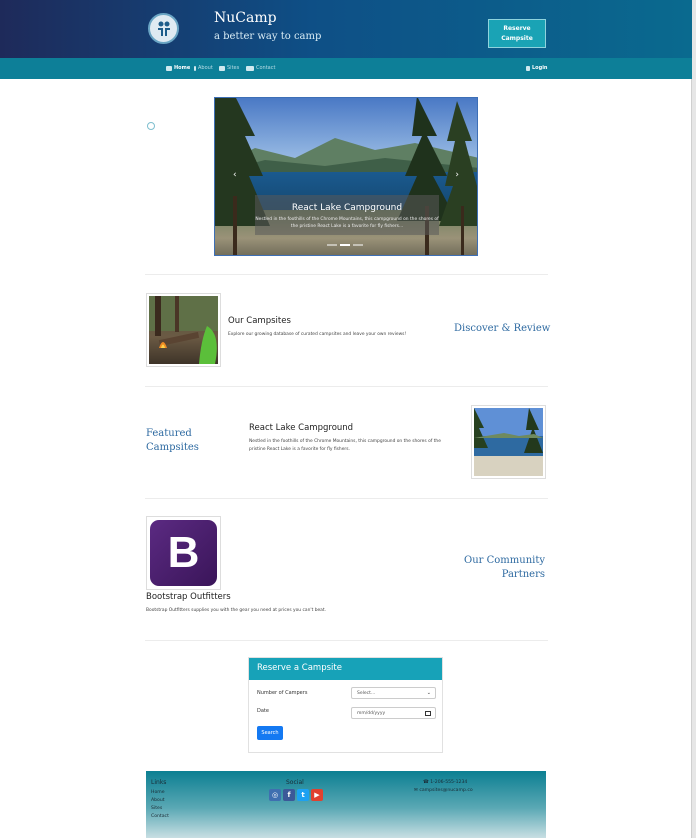 This screenshot has height=838, width=696. I want to click on nucamp-logo, so click(163, 28).